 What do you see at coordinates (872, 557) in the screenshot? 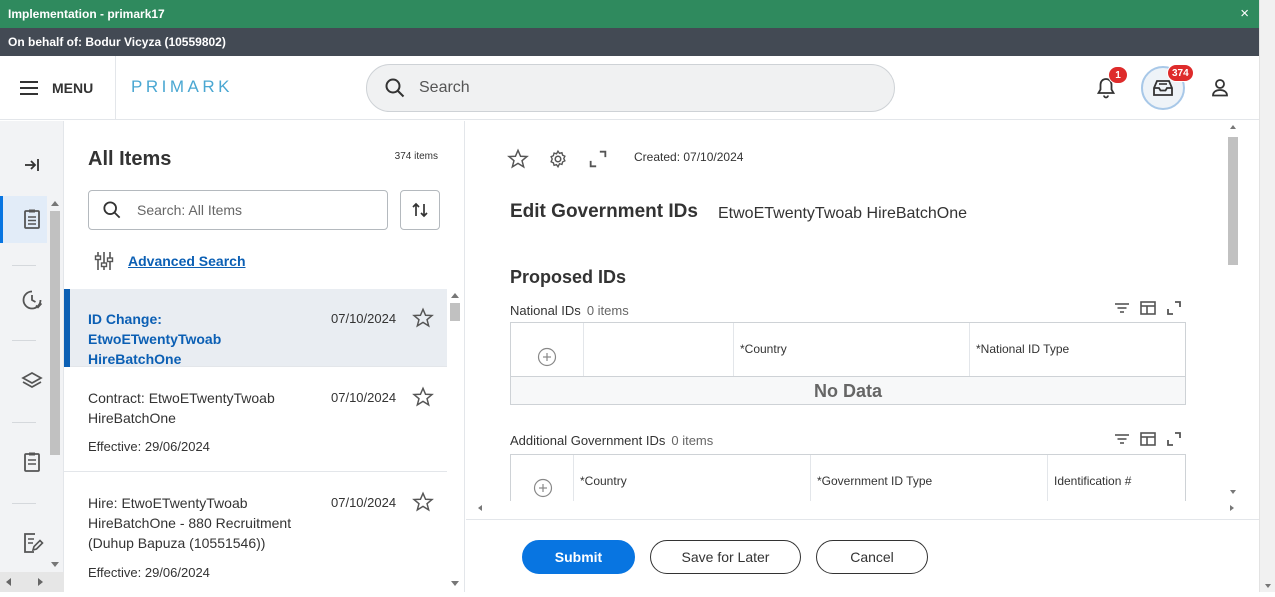
I see `cancel-button: Cancel` at bounding box center [872, 557].